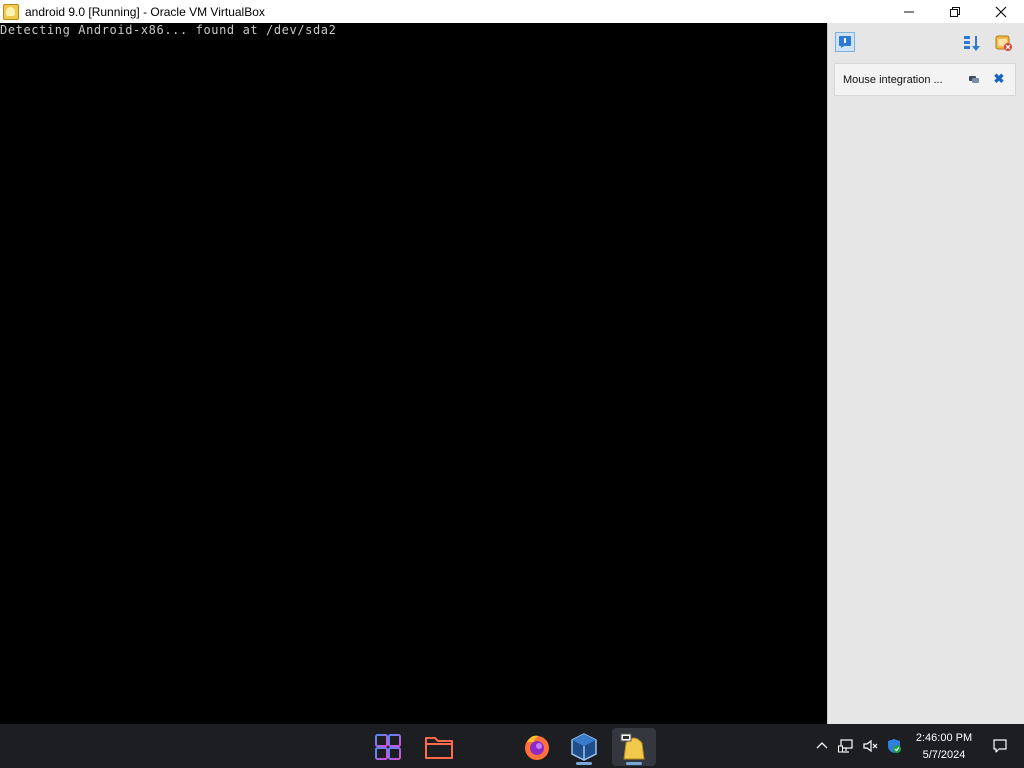 This screenshot has width=1024, height=768. I want to click on taskbar: 2:46:00 PM 5/7/2024, so click(512, 746).